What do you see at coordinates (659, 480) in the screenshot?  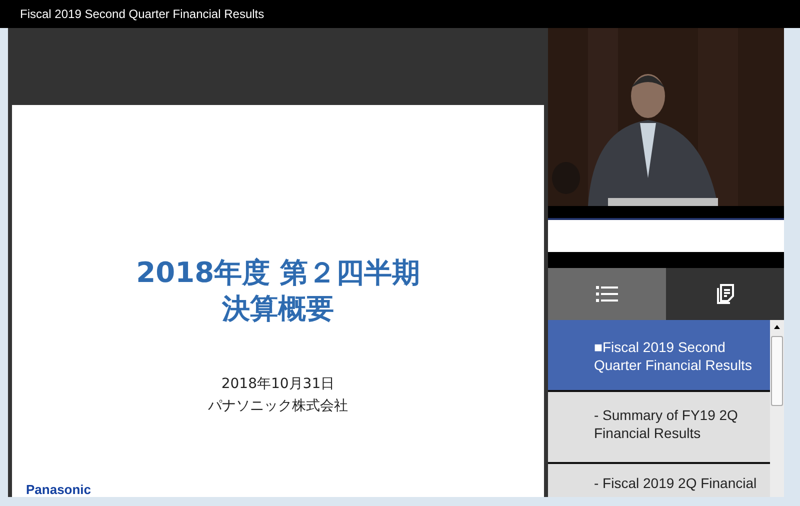 I see `chapter-item: - Fiscal 2019 2Q Financial` at bounding box center [659, 480].